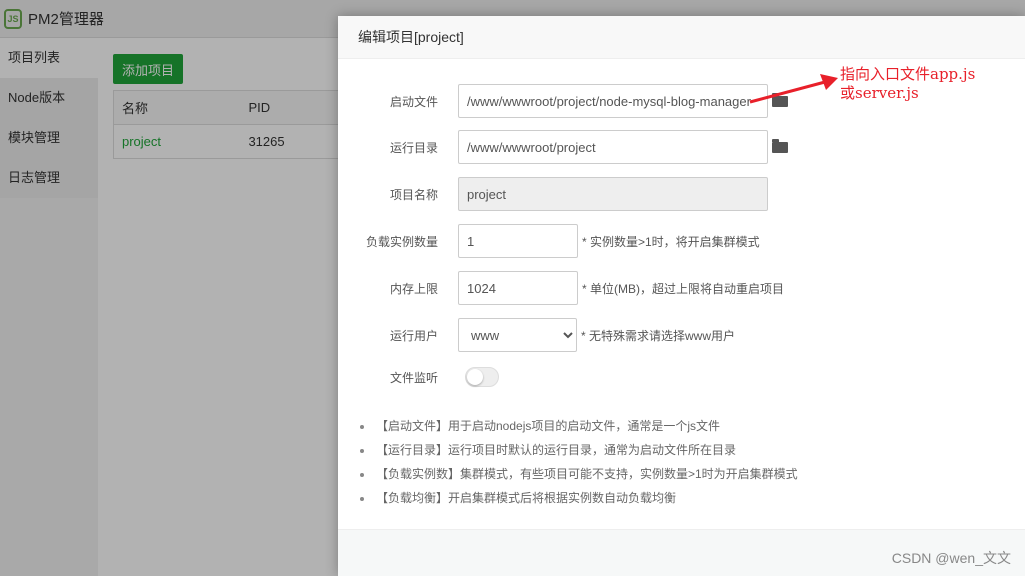 This screenshot has width=1025, height=576. I want to click on watermark: CSDN @wen_文文, so click(951, 558).